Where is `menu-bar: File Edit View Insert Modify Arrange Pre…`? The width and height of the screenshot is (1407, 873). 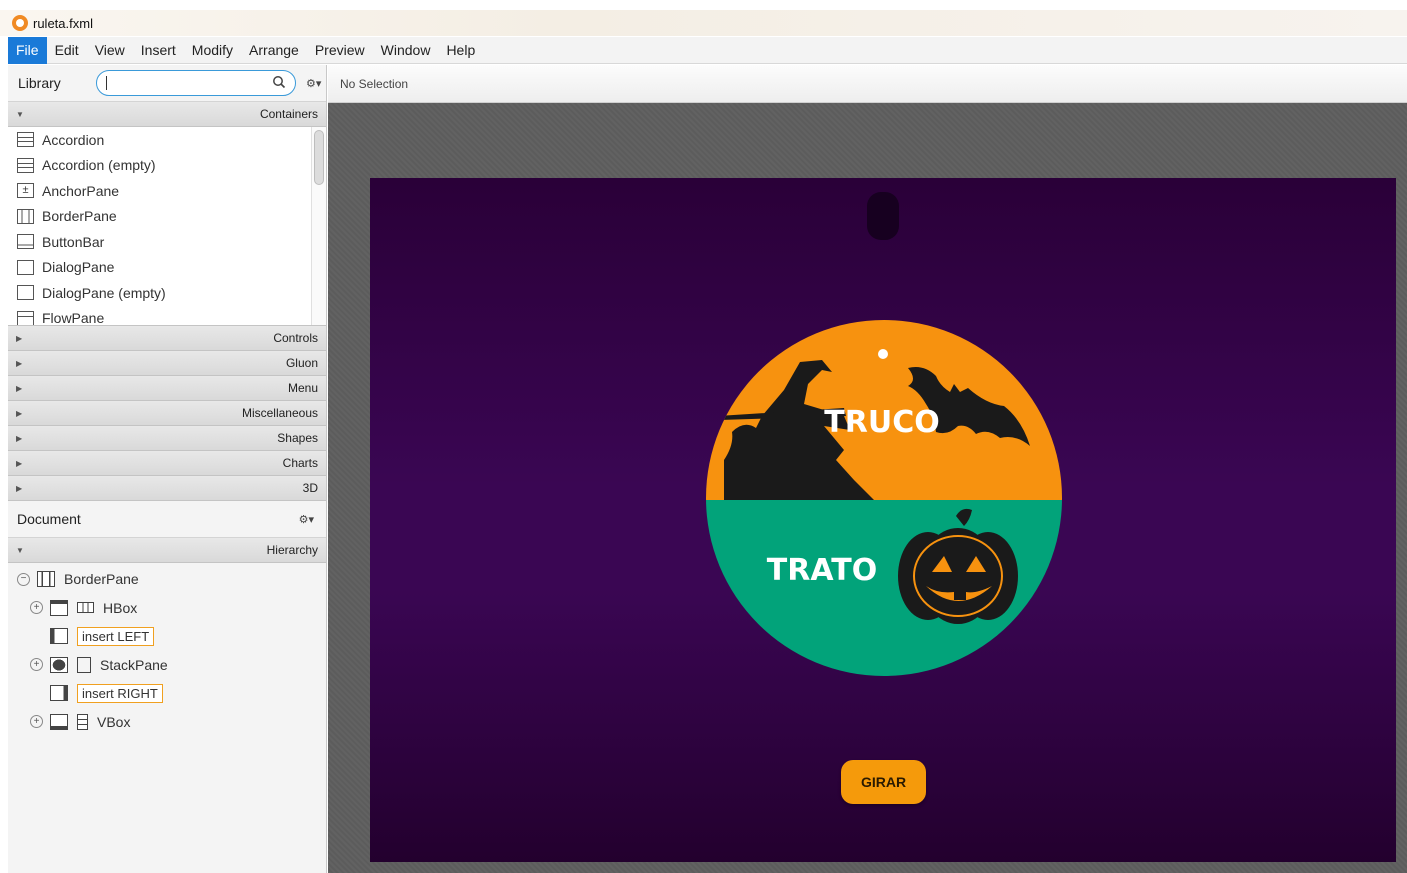 menu-bar: File Edit View Insert Modify Arrange Pre… is located at coordinates (707, 50).